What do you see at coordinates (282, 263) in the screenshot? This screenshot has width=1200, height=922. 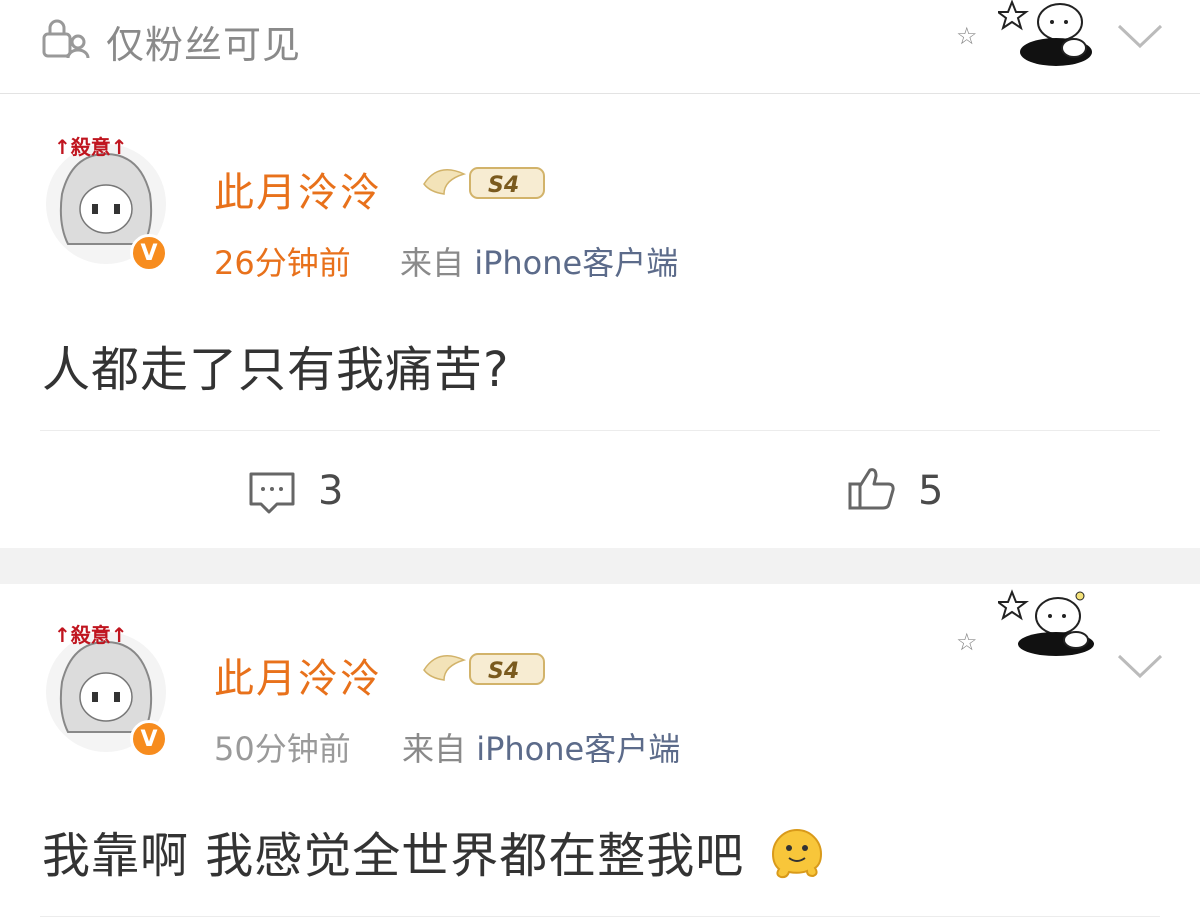 I see `post-time: 26分钟前` at bounding box center [282, 263].